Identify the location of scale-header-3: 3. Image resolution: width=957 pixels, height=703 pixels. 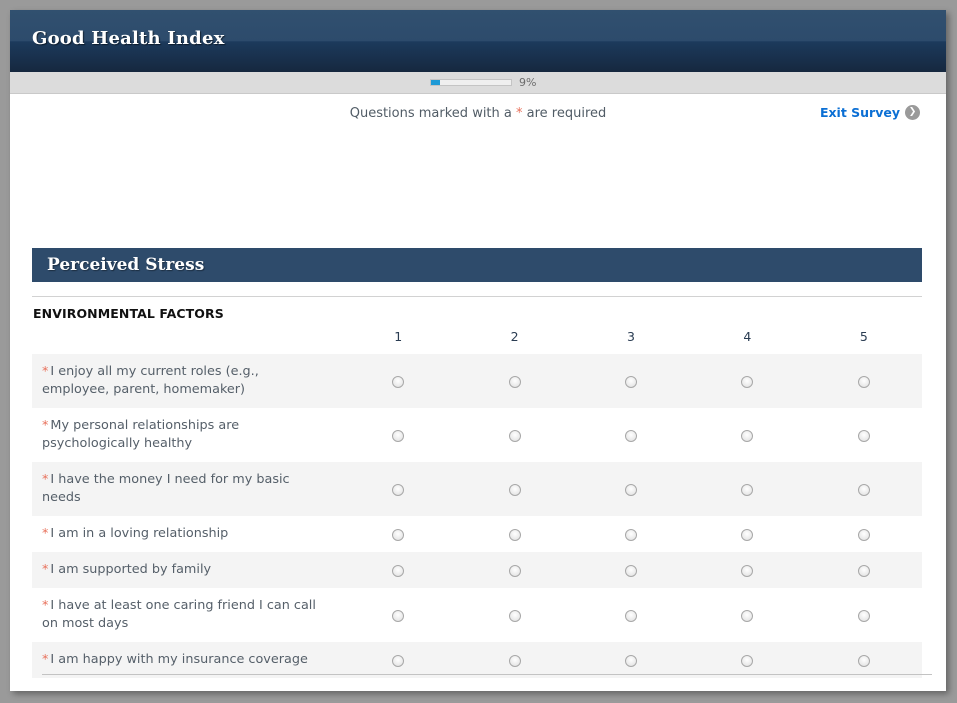
(631, 336).